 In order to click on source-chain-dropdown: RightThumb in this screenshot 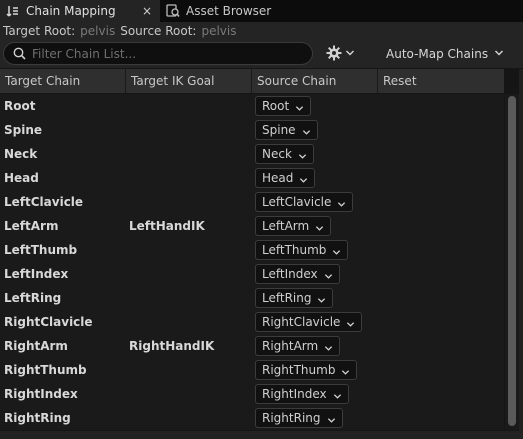, I will do `click(306, 370)`.